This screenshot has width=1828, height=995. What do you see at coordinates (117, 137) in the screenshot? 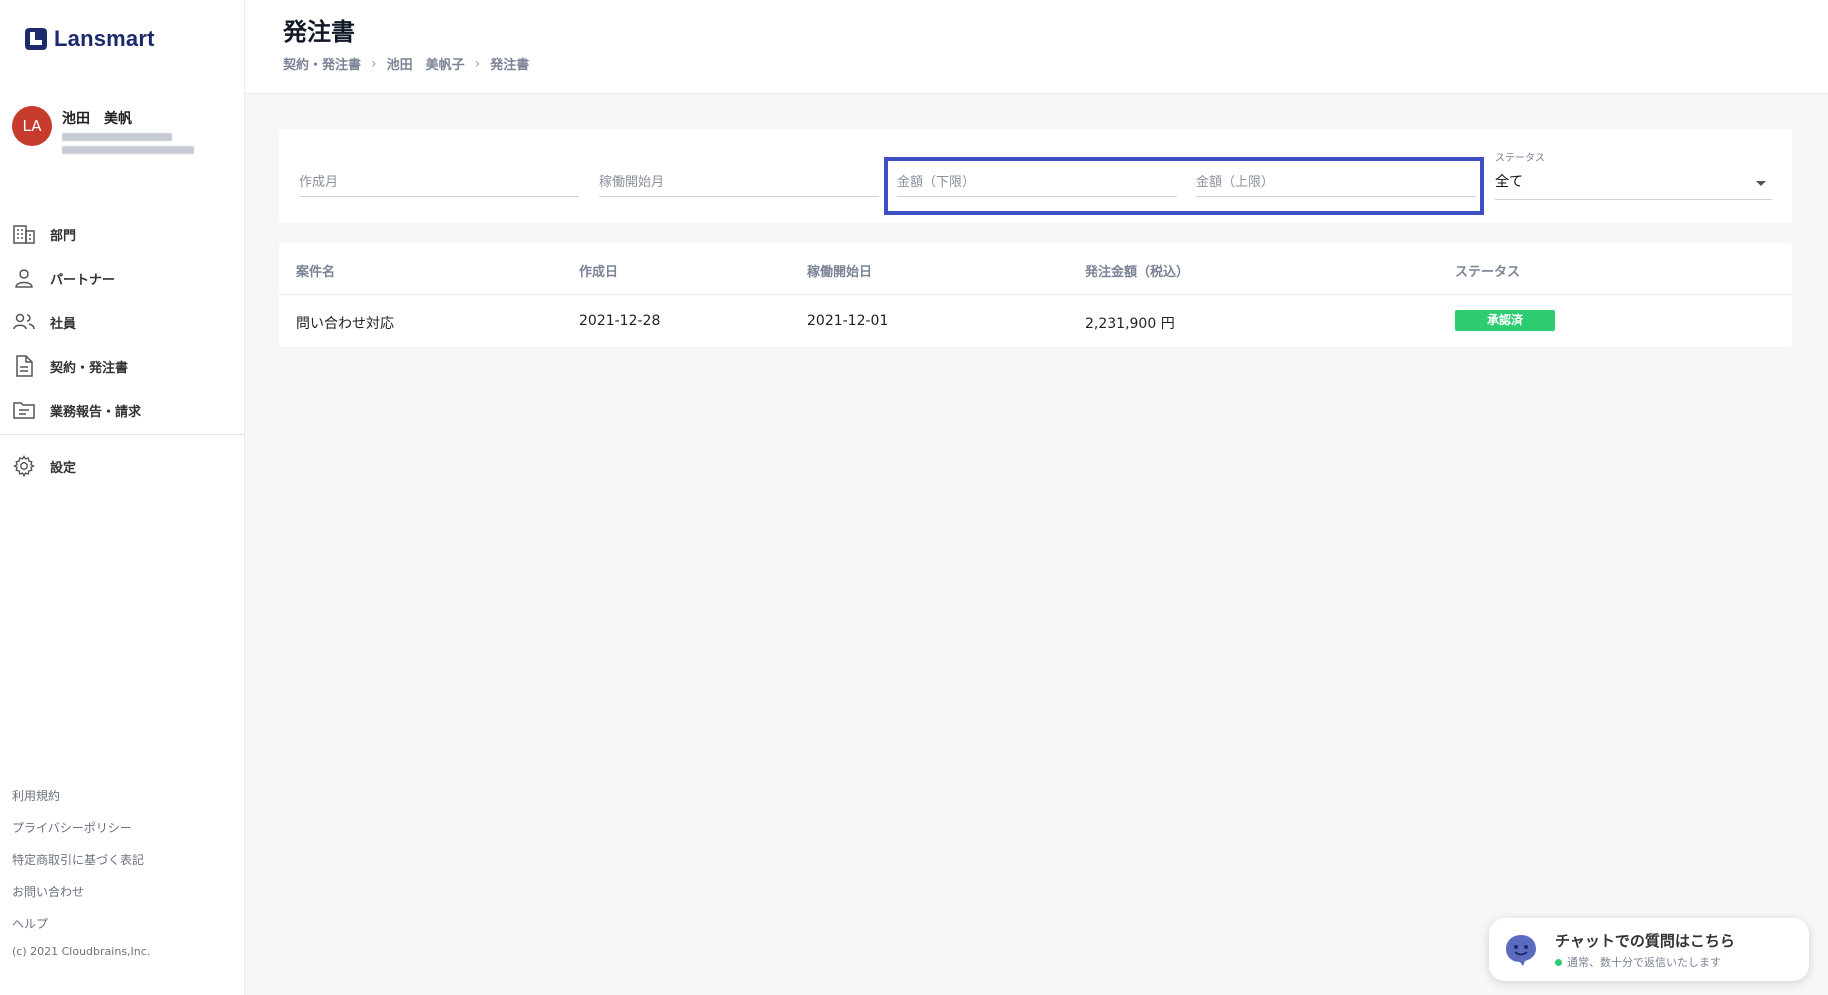
I see `user-email-redacted` at bounding box center [117, 137].